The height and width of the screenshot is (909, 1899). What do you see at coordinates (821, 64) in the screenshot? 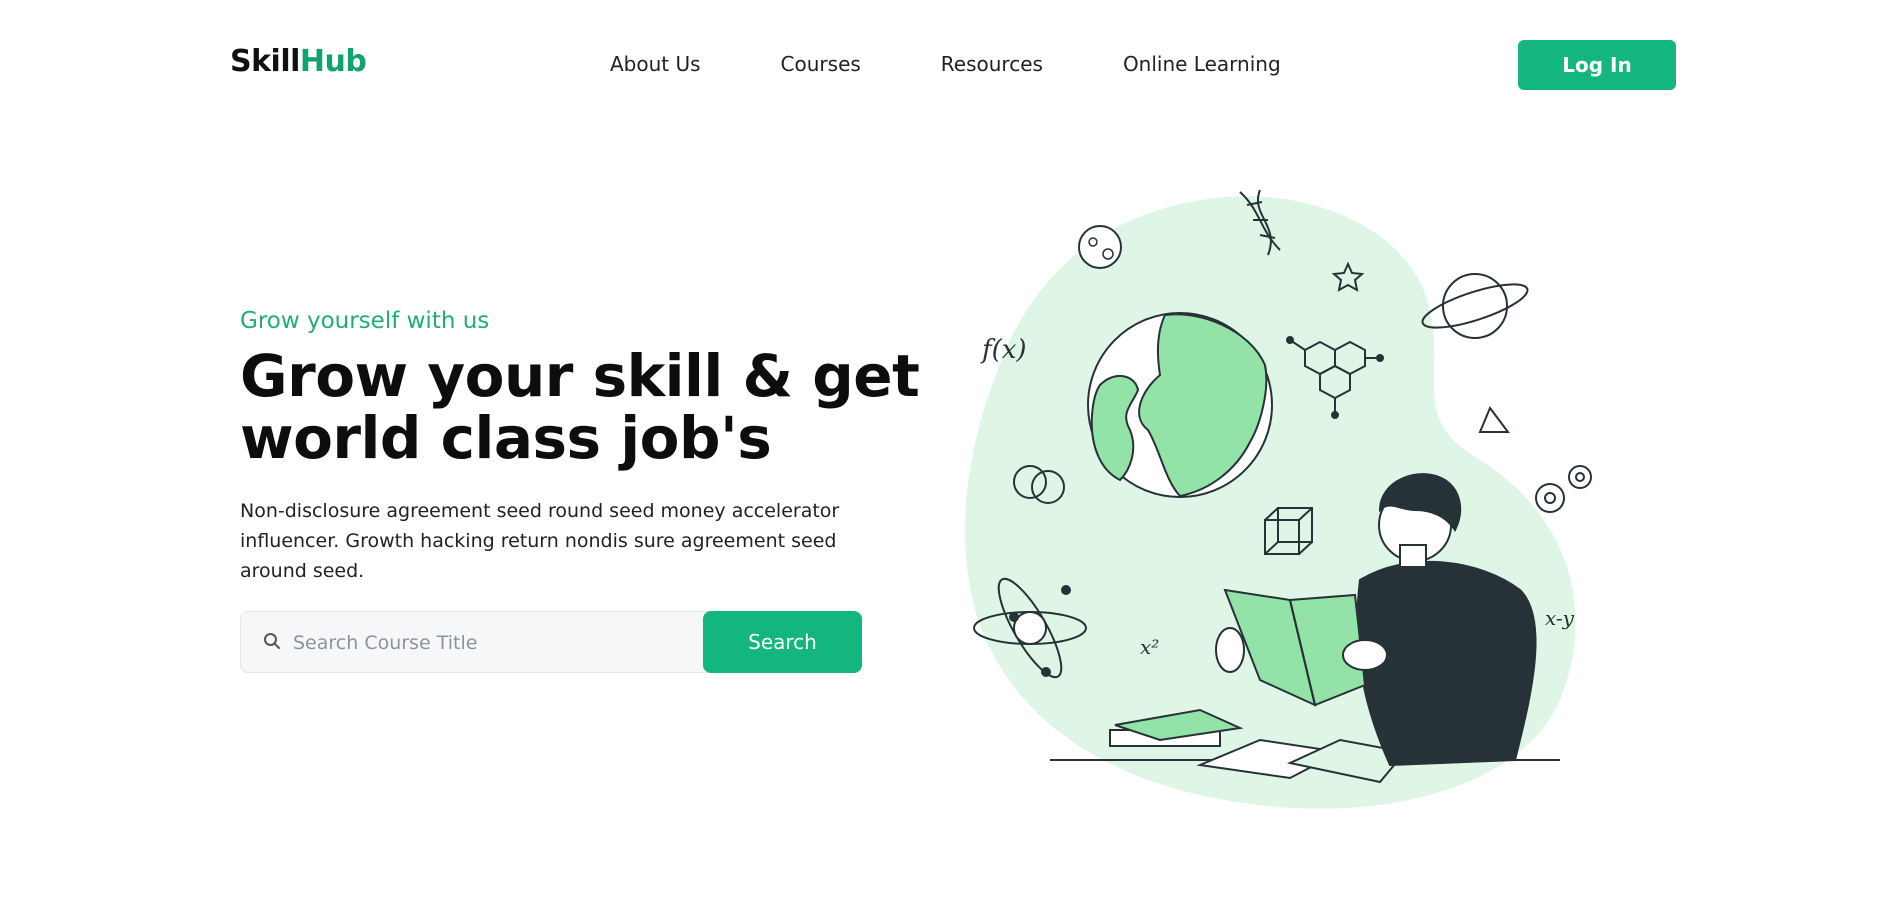
I see `nav-courses: Courses` at bounding box center [821, 64].